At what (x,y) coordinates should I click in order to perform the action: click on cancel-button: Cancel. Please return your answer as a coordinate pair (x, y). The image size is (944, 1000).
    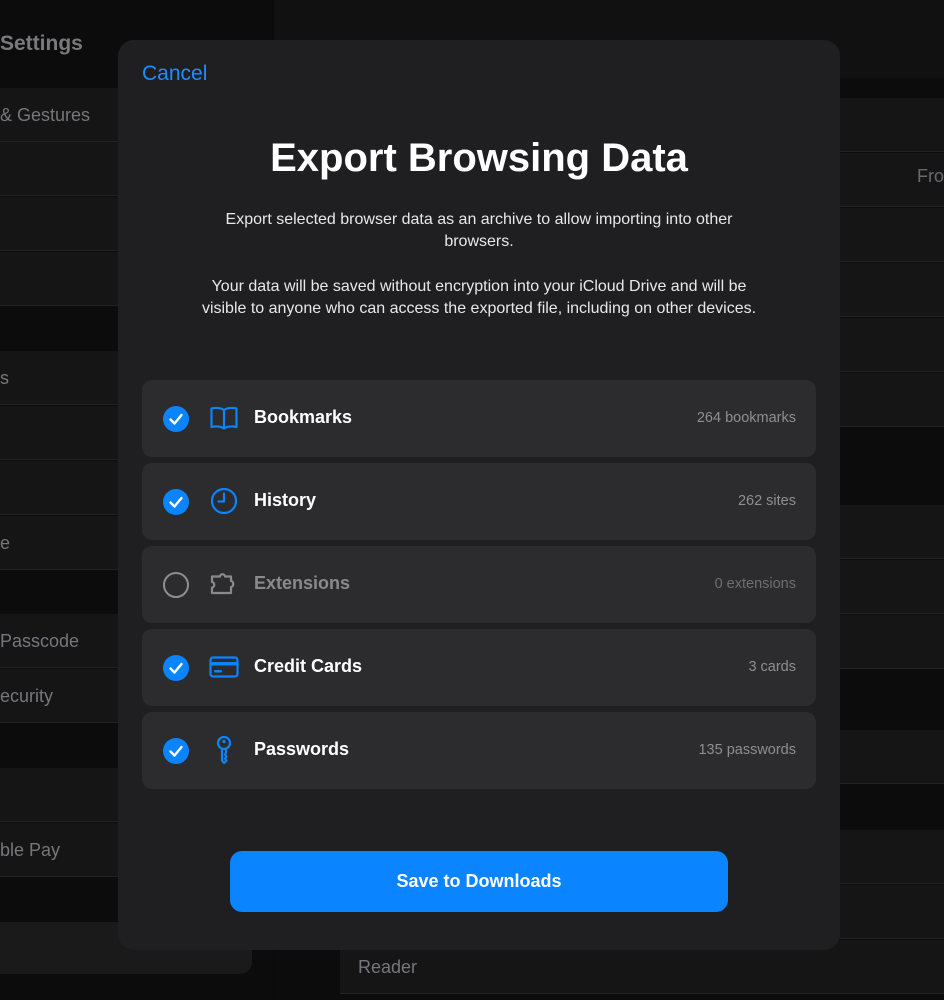
    Looking at the image, I should click on (174, 74).